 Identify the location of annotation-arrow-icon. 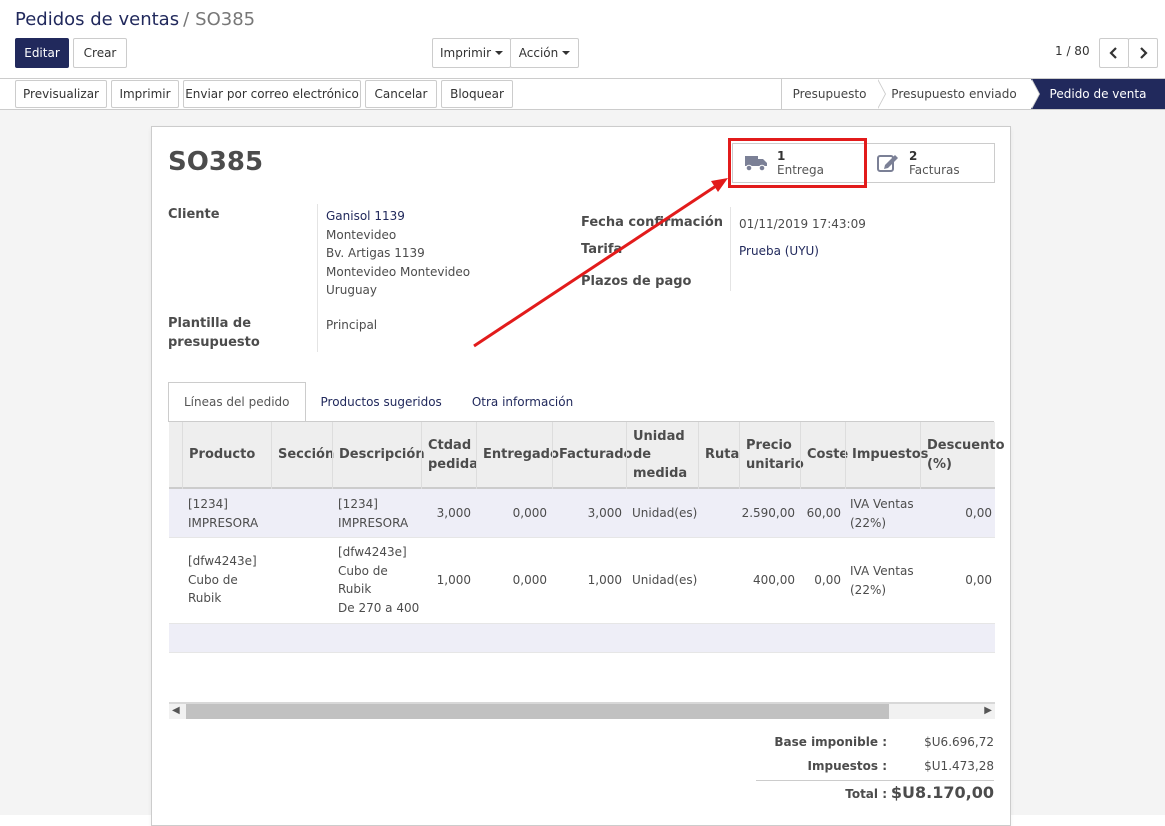
(600, 263).